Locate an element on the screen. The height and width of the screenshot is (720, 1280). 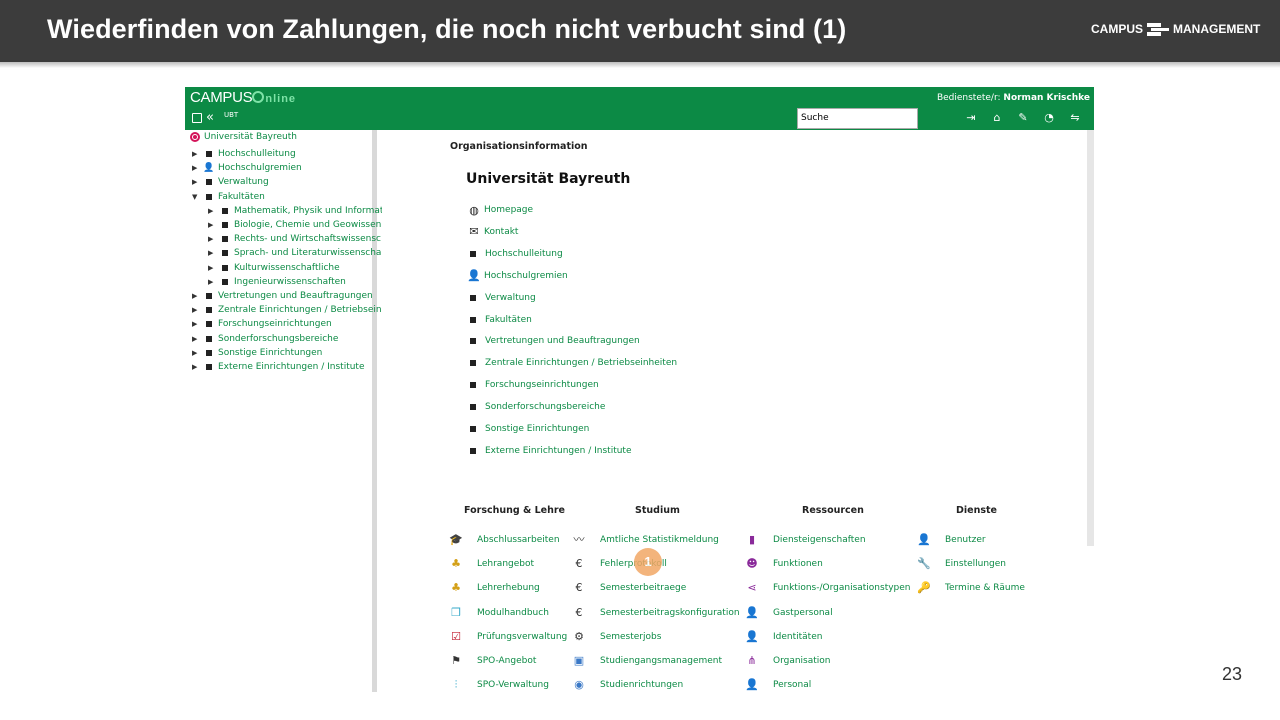
teacher-icon: ♣ is located at coordinates (456, 564).